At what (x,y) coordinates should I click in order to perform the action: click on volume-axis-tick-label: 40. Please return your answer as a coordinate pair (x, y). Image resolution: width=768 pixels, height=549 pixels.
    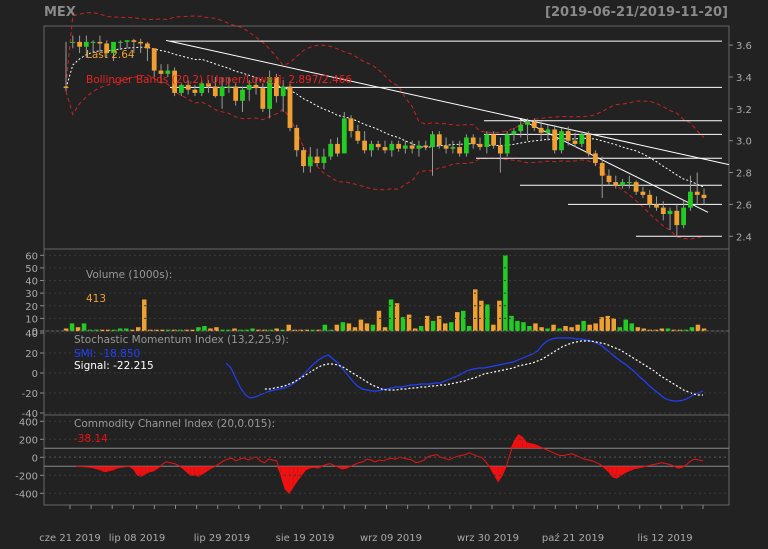
    Looking at the image, I should click on (31, 282).